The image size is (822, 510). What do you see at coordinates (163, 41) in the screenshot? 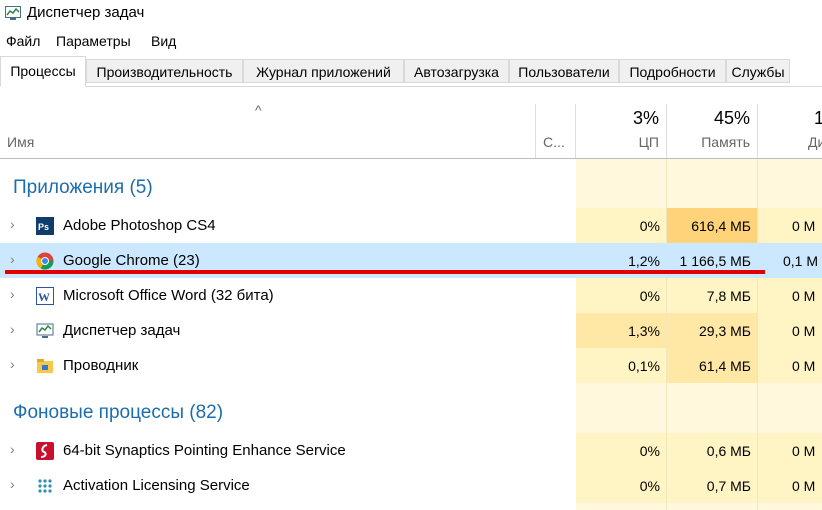
I see `menu-view: Вид` at bounding box center [163, 41].